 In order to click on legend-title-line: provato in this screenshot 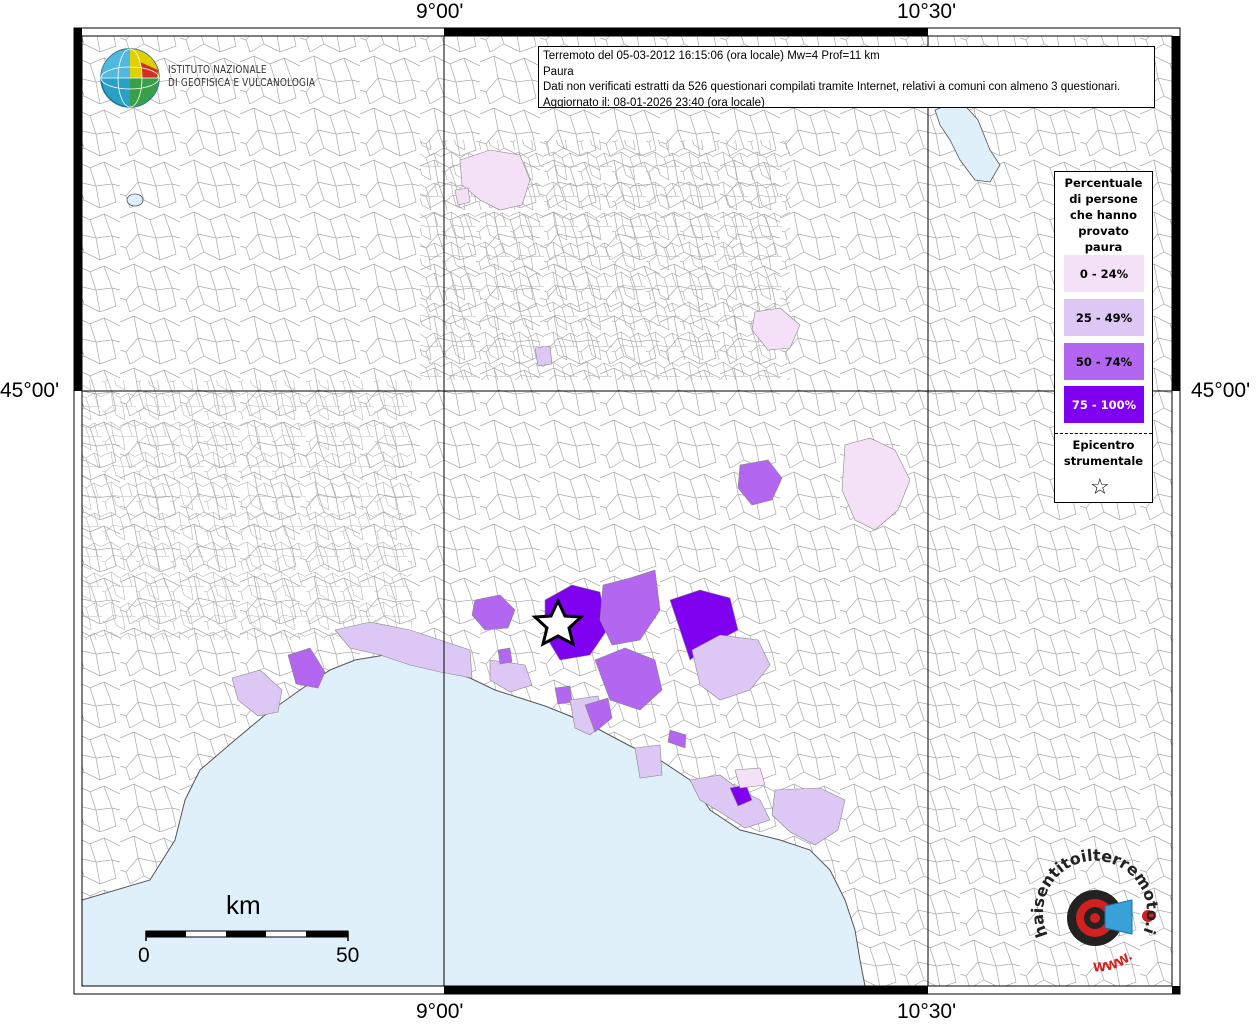, I will do `click(1103, 231)`.